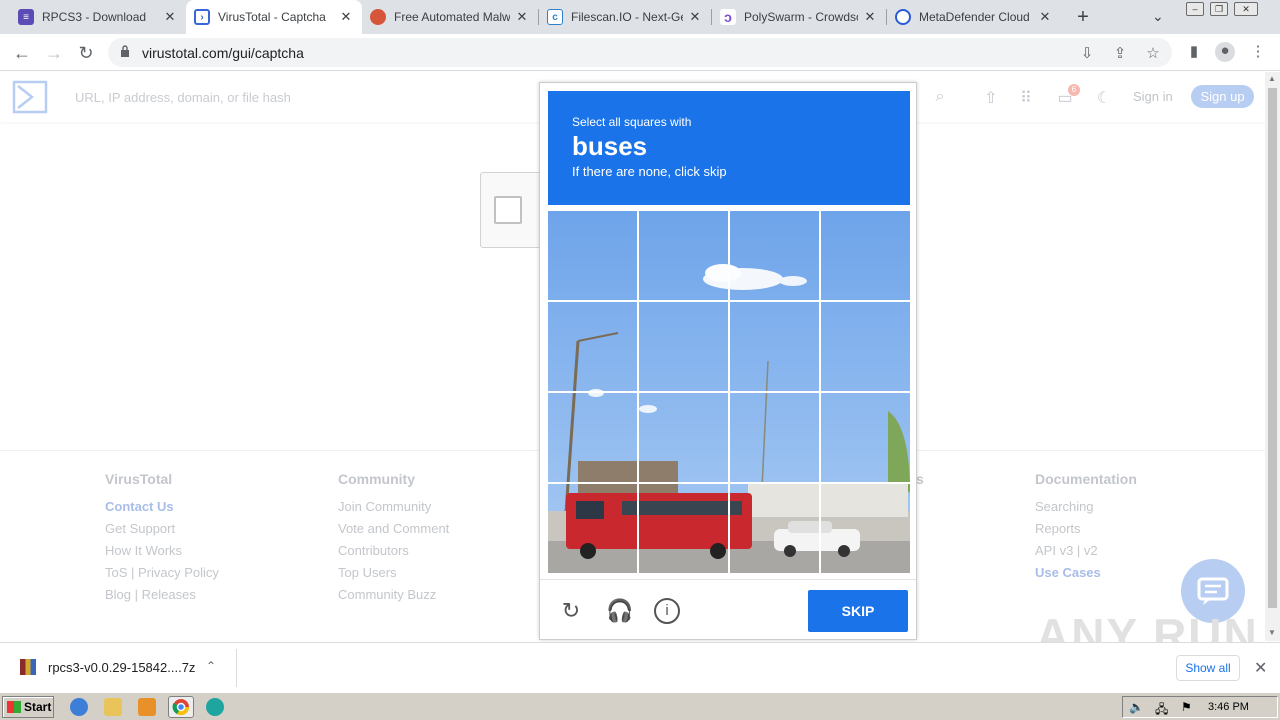 The height and width of the screenshot is (720, 1280). Describe the element at coordinates (86, 53) in the screenshot. I see `reload-icon: ↻` at that location.